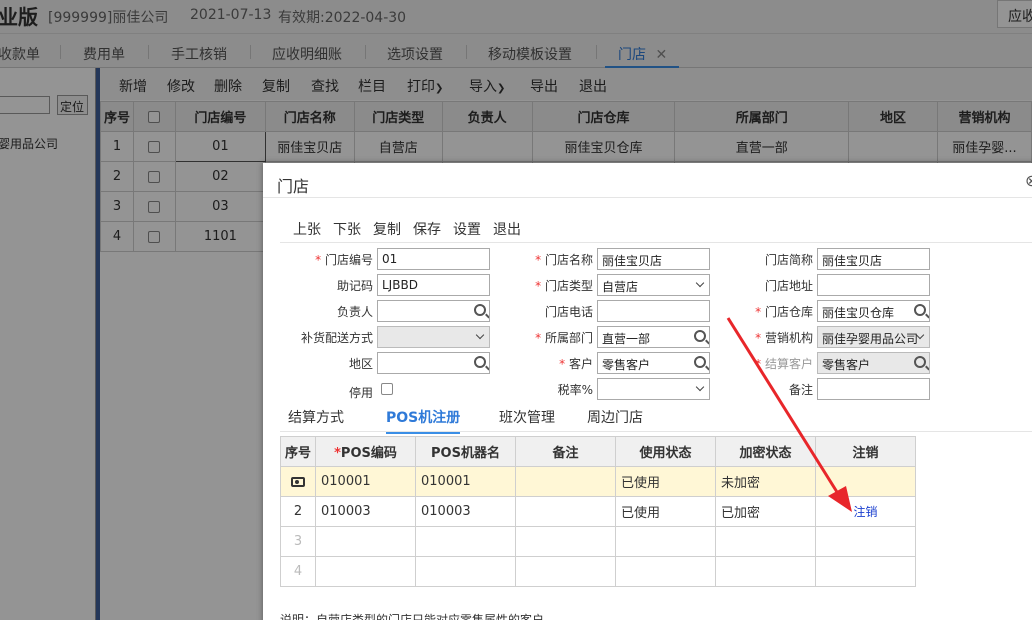 The height and width of the screenshot is (620, 1032). I want to click on store-code-label: * 门店编号, so click(344, 260).